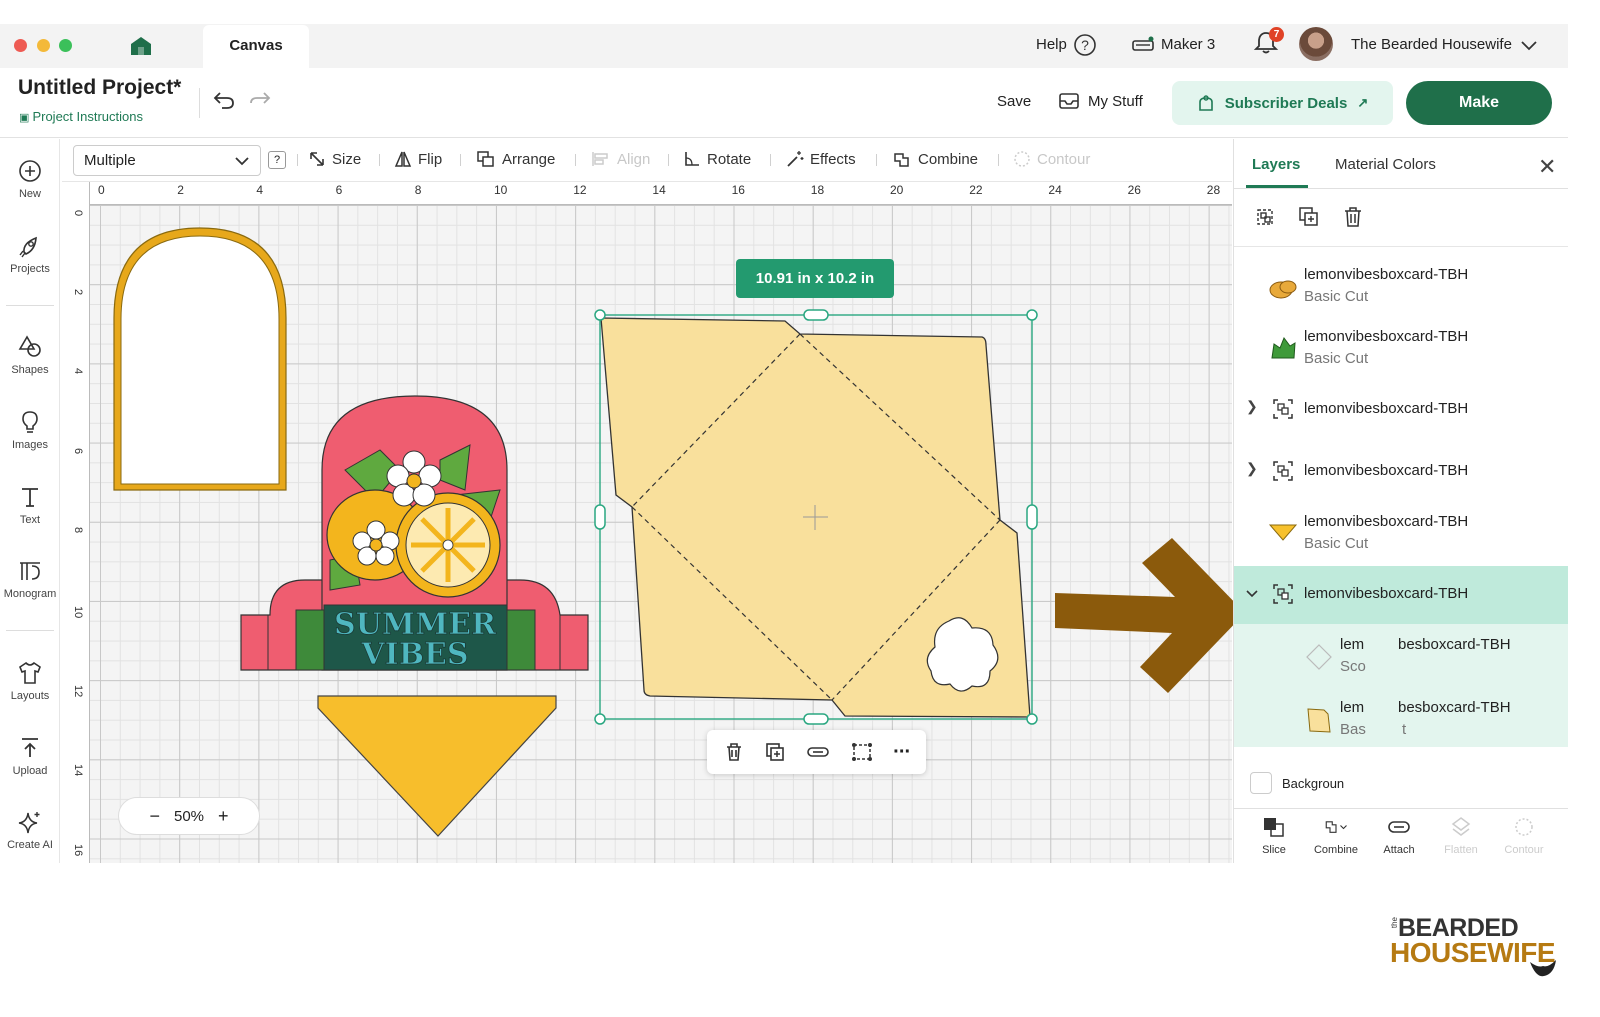  I want to click on layer-operation-start: Bas, so click(1353, 729).